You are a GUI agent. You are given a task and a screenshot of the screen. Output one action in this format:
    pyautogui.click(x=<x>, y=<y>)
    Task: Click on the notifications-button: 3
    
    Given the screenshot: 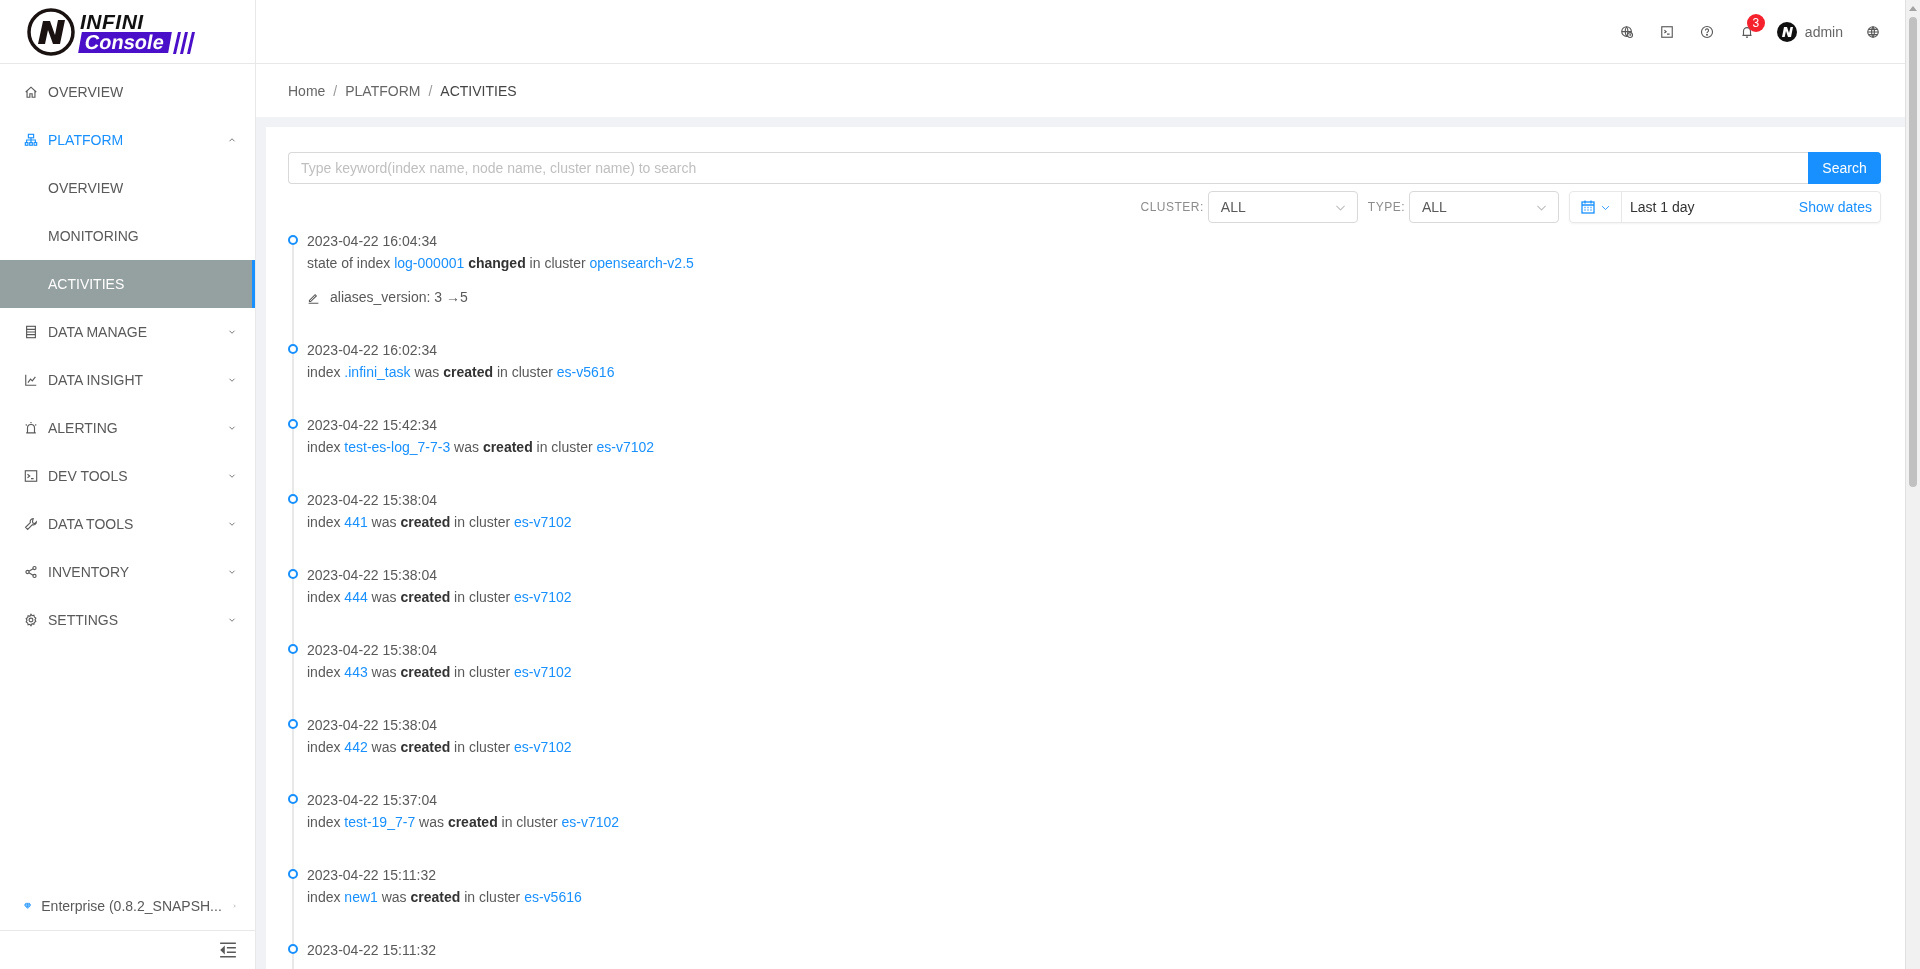 What is the action you would take?
    pyautogui.click(x=1746, y=31)
    